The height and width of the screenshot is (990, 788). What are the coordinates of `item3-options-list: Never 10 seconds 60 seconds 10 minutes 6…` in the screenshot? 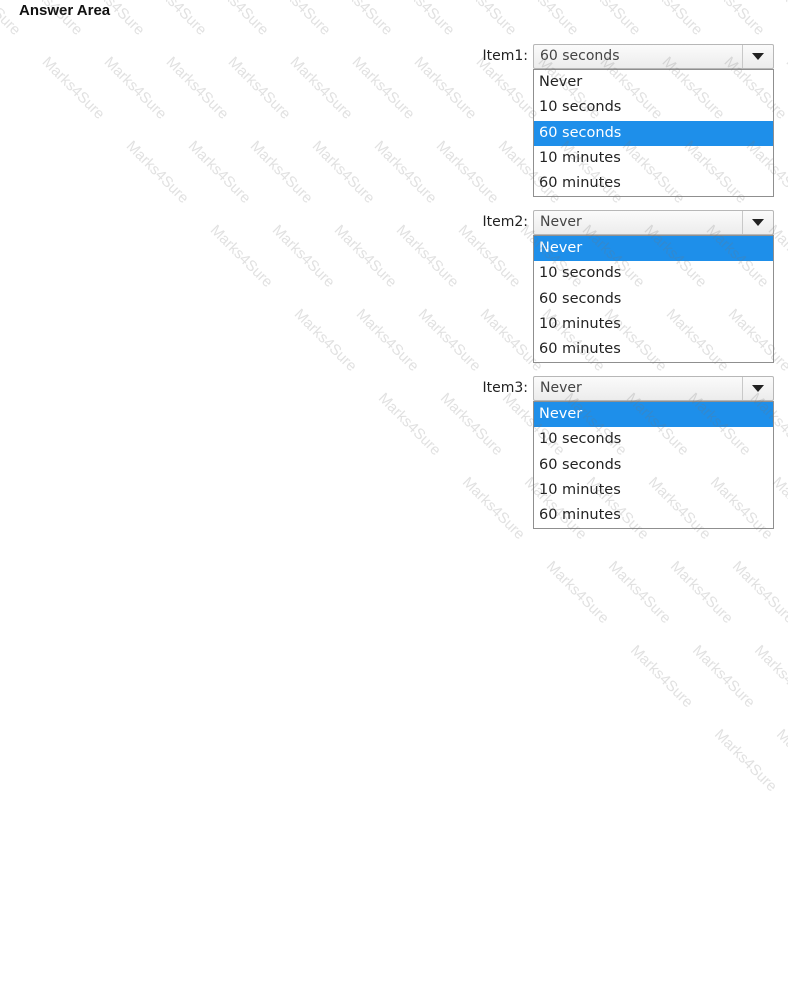 It's located at (653, 465).